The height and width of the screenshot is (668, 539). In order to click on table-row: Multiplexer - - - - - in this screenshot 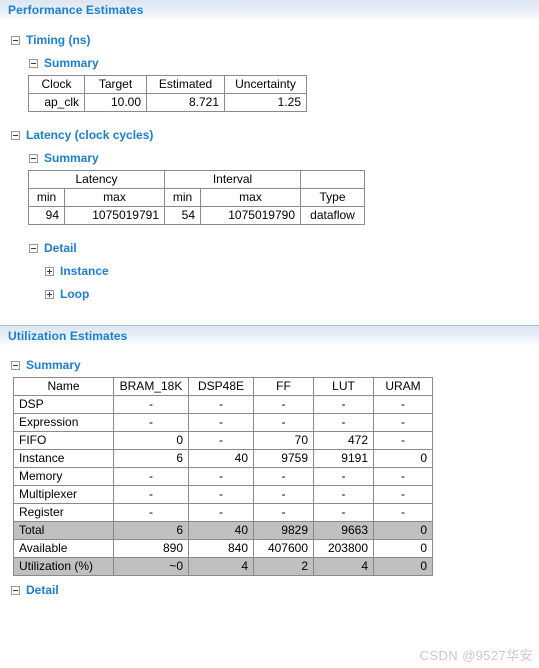, I will do `click(223, 494)`.